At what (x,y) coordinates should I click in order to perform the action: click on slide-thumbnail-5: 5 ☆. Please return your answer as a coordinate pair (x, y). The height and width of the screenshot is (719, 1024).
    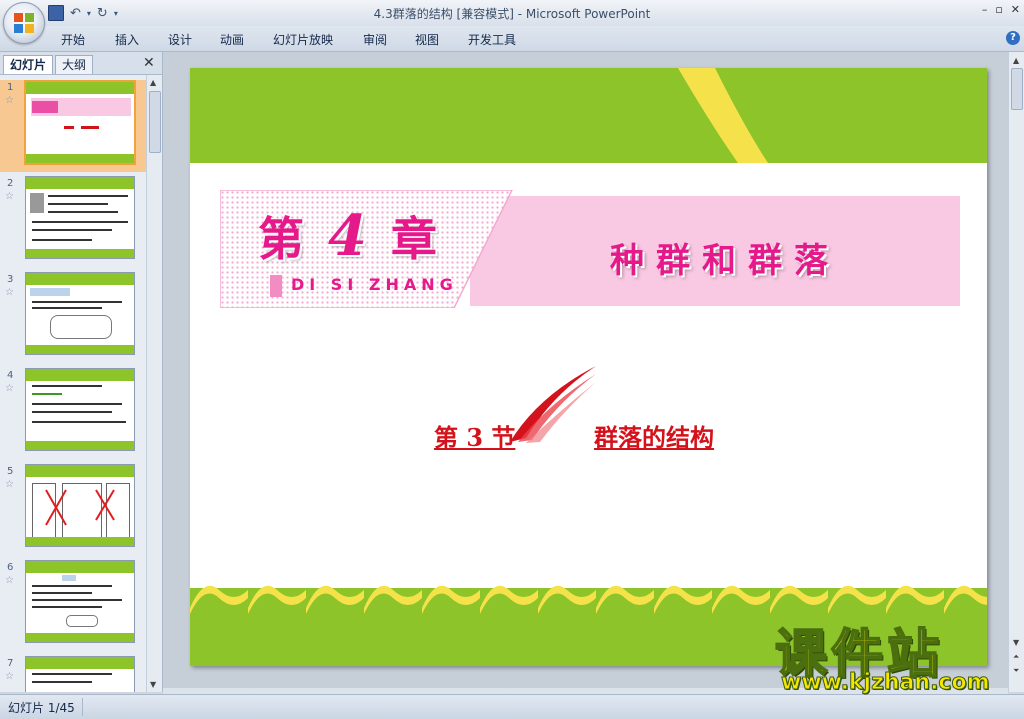
    Looking at the image, I should click on (73, 510).